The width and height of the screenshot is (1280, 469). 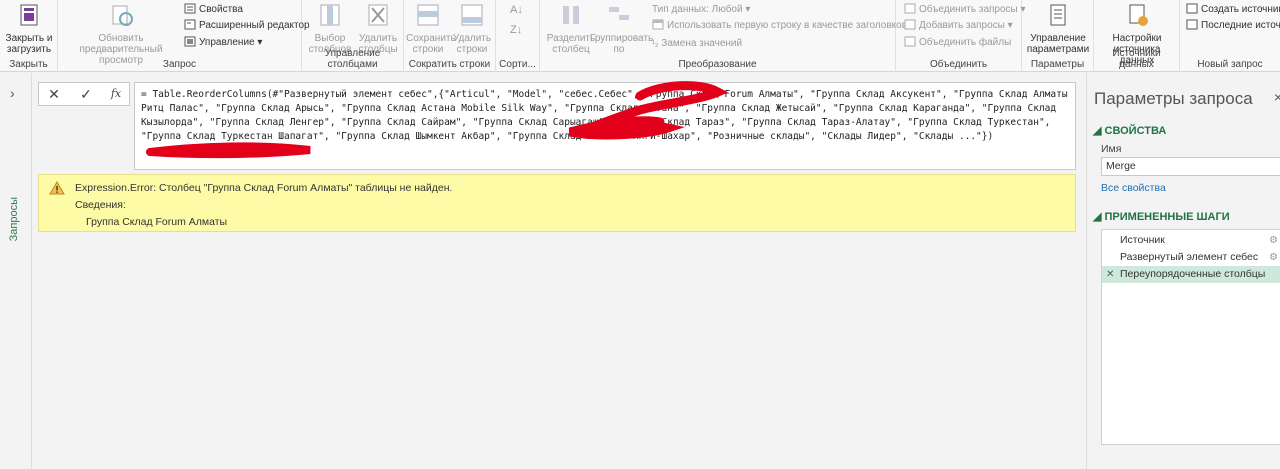 I want to click on new-source-button: Создать источник ▾, so click(x=1233, y=10).